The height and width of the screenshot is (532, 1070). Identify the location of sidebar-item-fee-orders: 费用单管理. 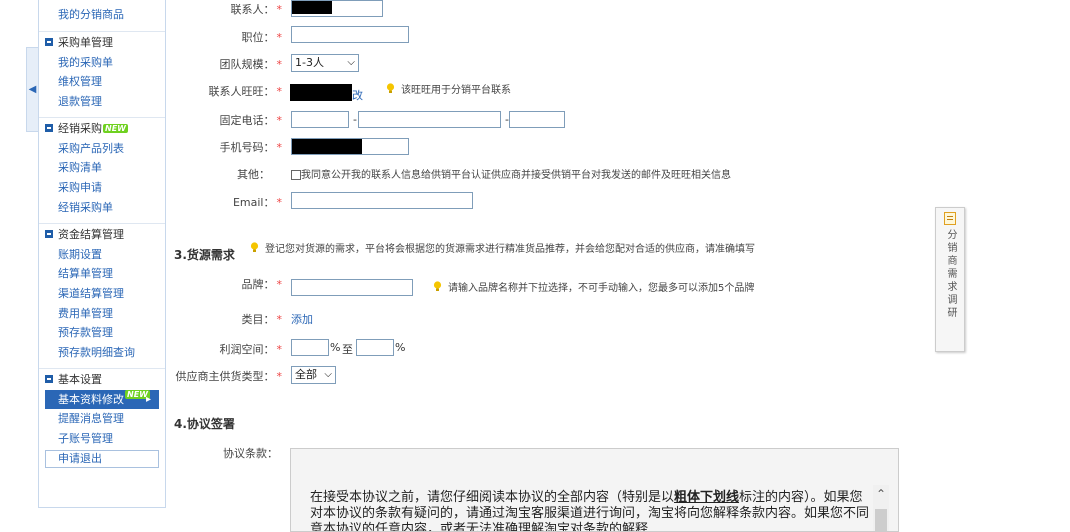
(102, 314).